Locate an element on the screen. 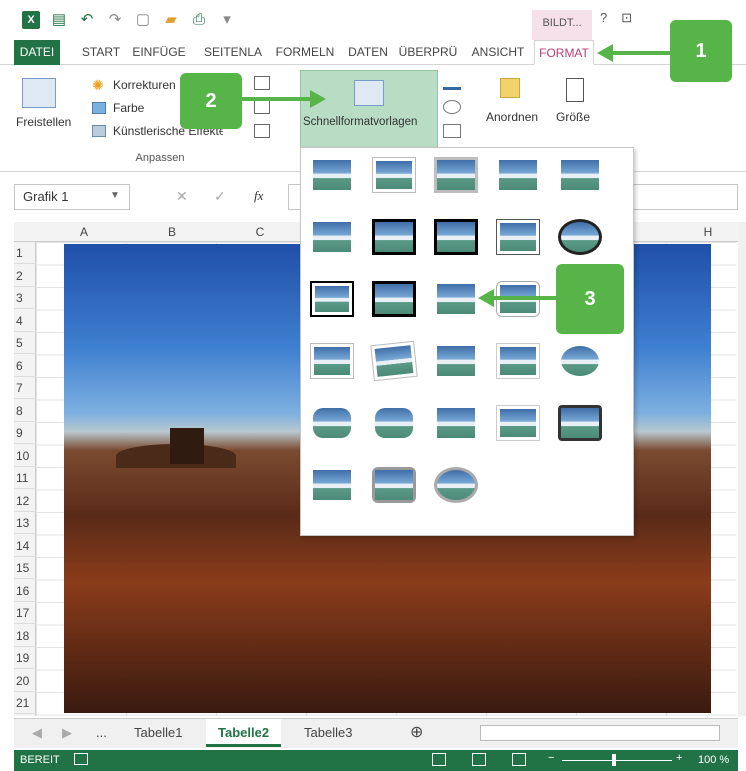 This screenshot has width=746, height=771. page-layout-view-icon is located at coordinates (479, 759).